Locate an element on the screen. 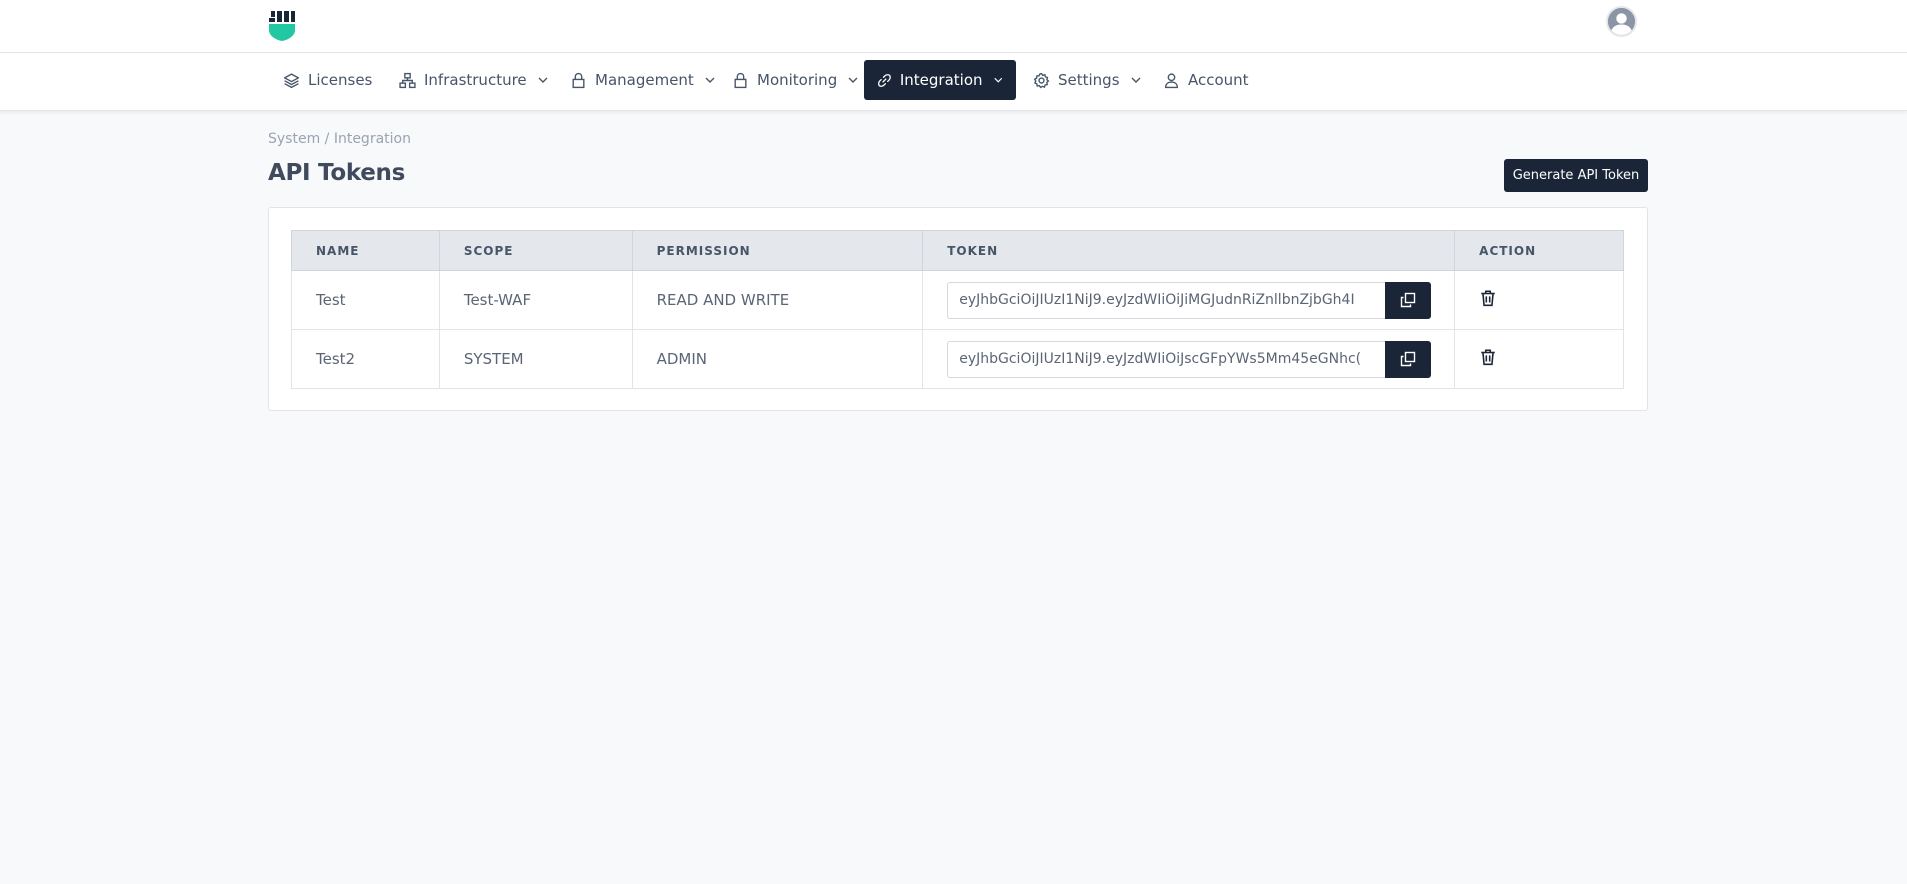 The width and height of the screenshot is (1907, 884). shield-logo-icon is located at coordinates (282, 25).